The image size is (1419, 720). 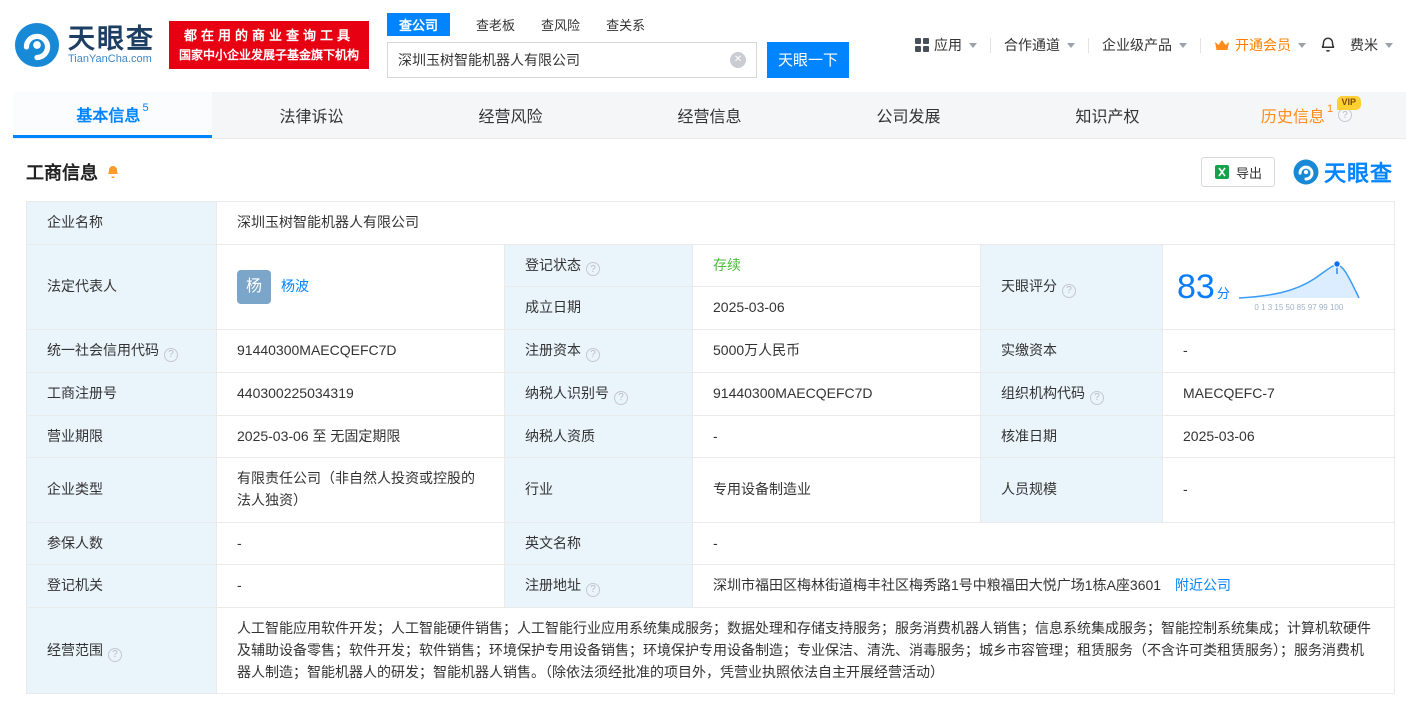 I want to click on search-tab-risk: 查风险, so click(x=560, y=24).